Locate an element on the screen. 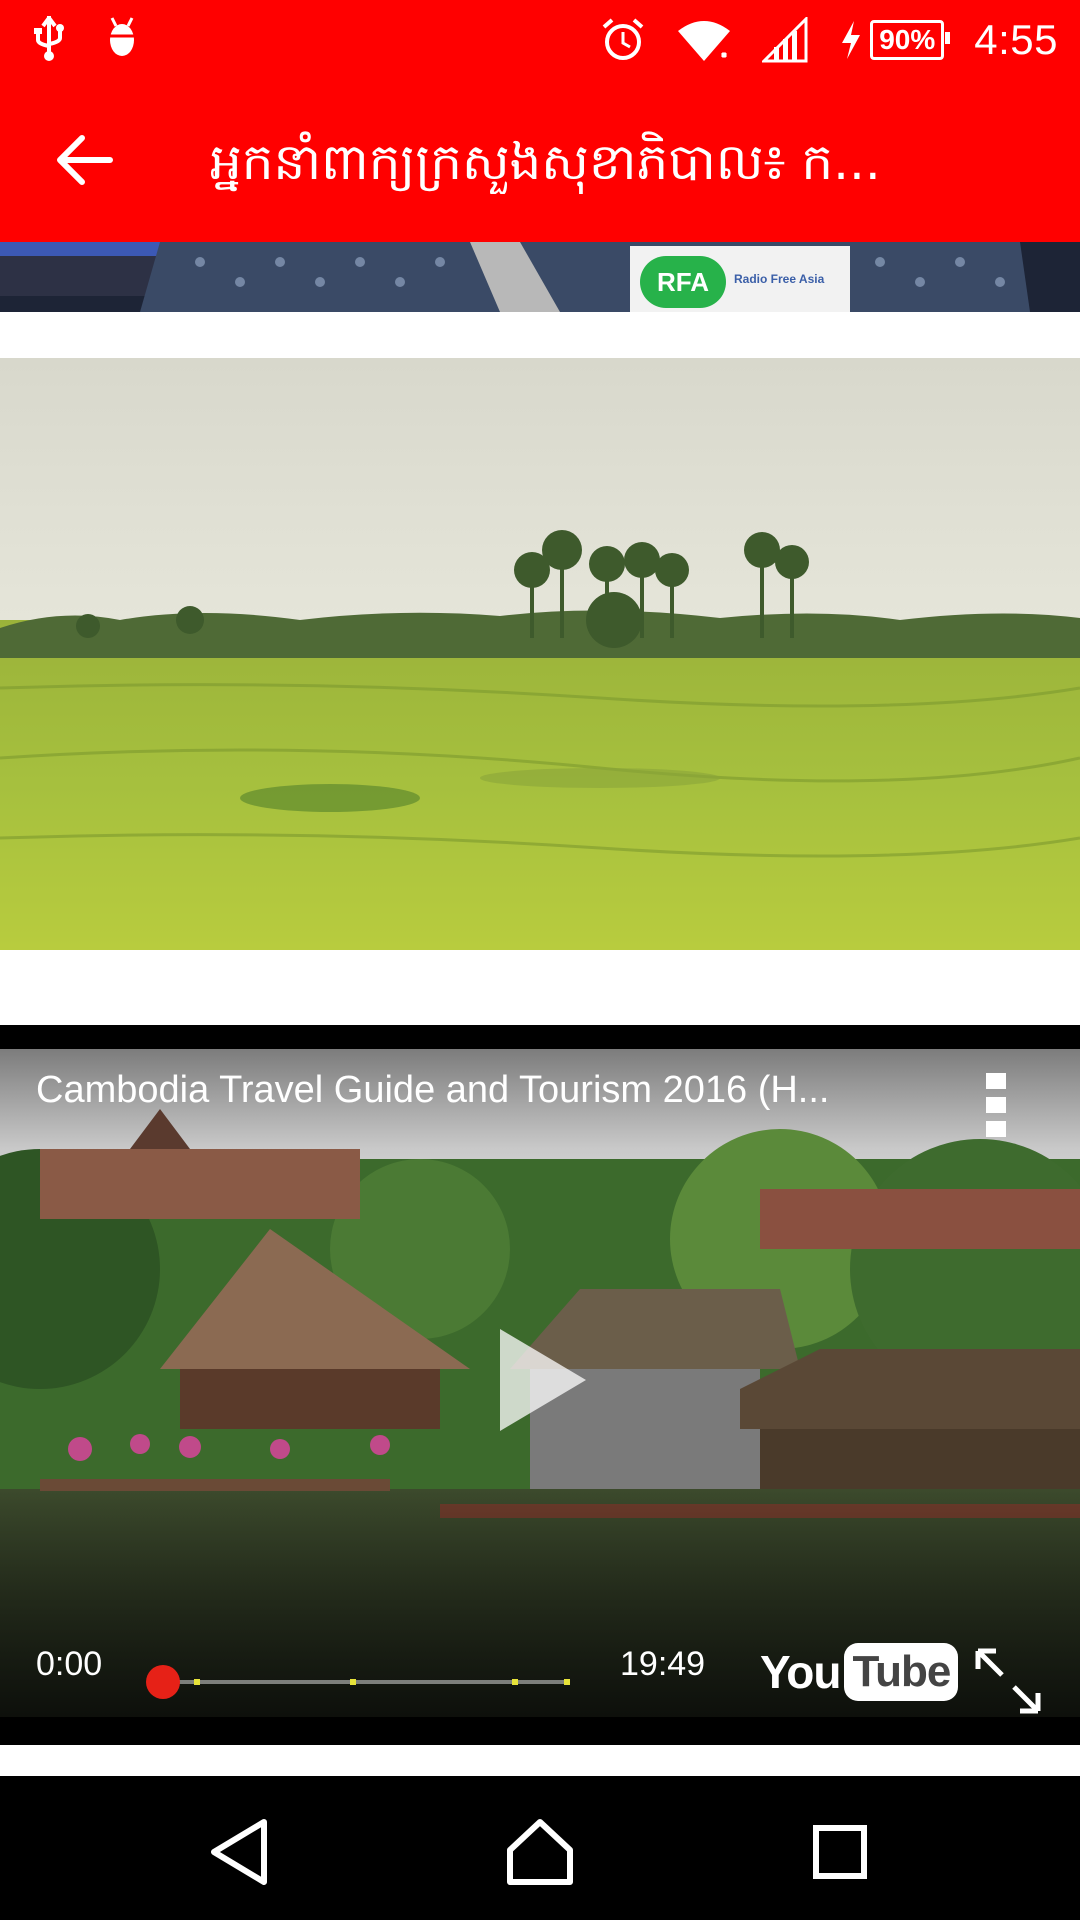 The height and width of the screenshot is (1920, 1080). system-nav-bar is located at coordinates (540, 1848).